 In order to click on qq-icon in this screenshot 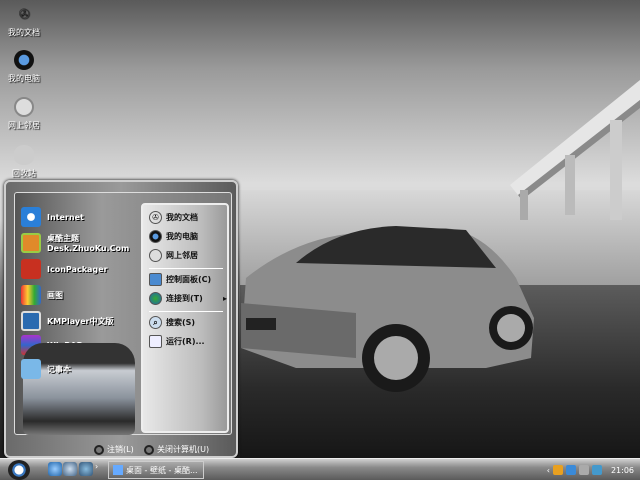, I will do `click(557, 470)`.